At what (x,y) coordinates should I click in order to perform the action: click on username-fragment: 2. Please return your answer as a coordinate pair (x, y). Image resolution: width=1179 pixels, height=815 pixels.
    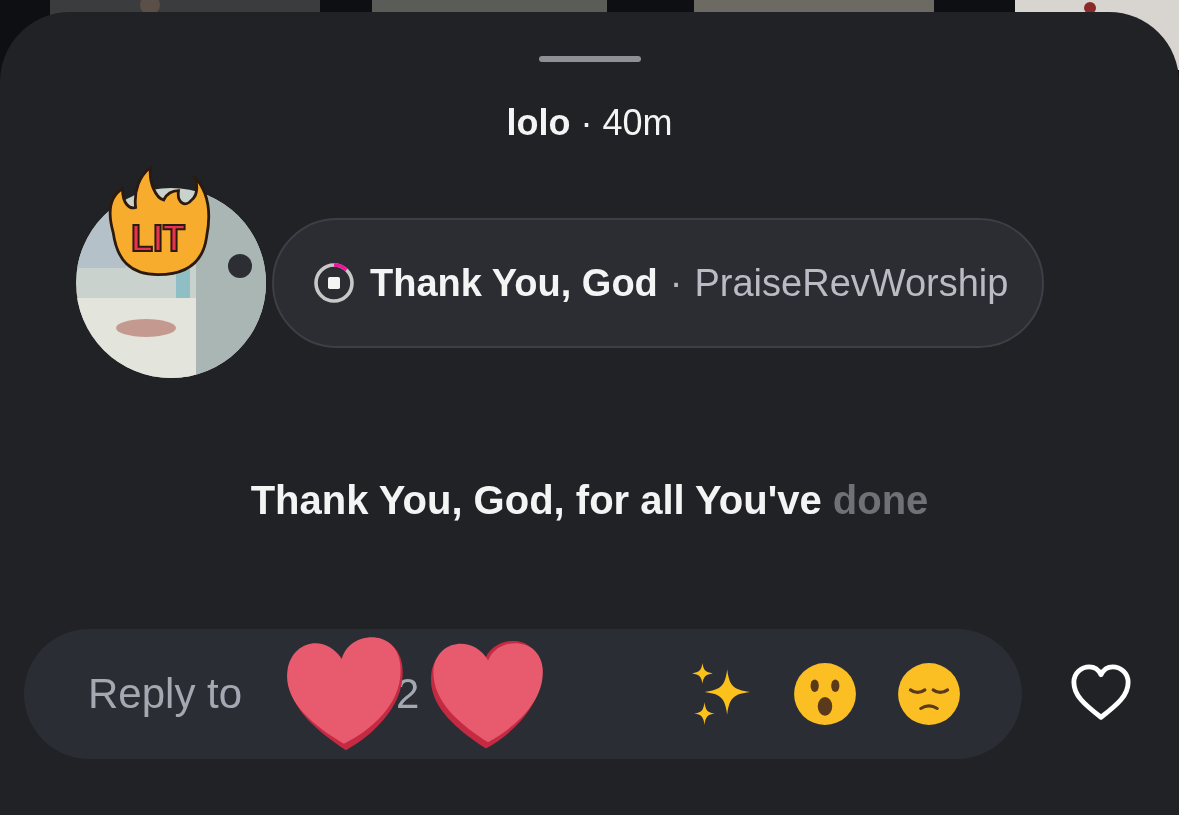
    Looking at the image, I should click on (408, 694).